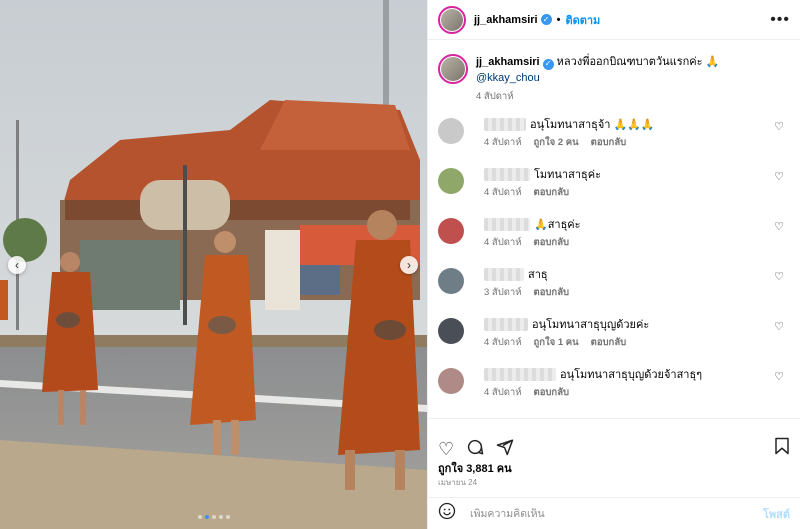  I want to click on post-date: เมษายน 24, so click(458, 482).